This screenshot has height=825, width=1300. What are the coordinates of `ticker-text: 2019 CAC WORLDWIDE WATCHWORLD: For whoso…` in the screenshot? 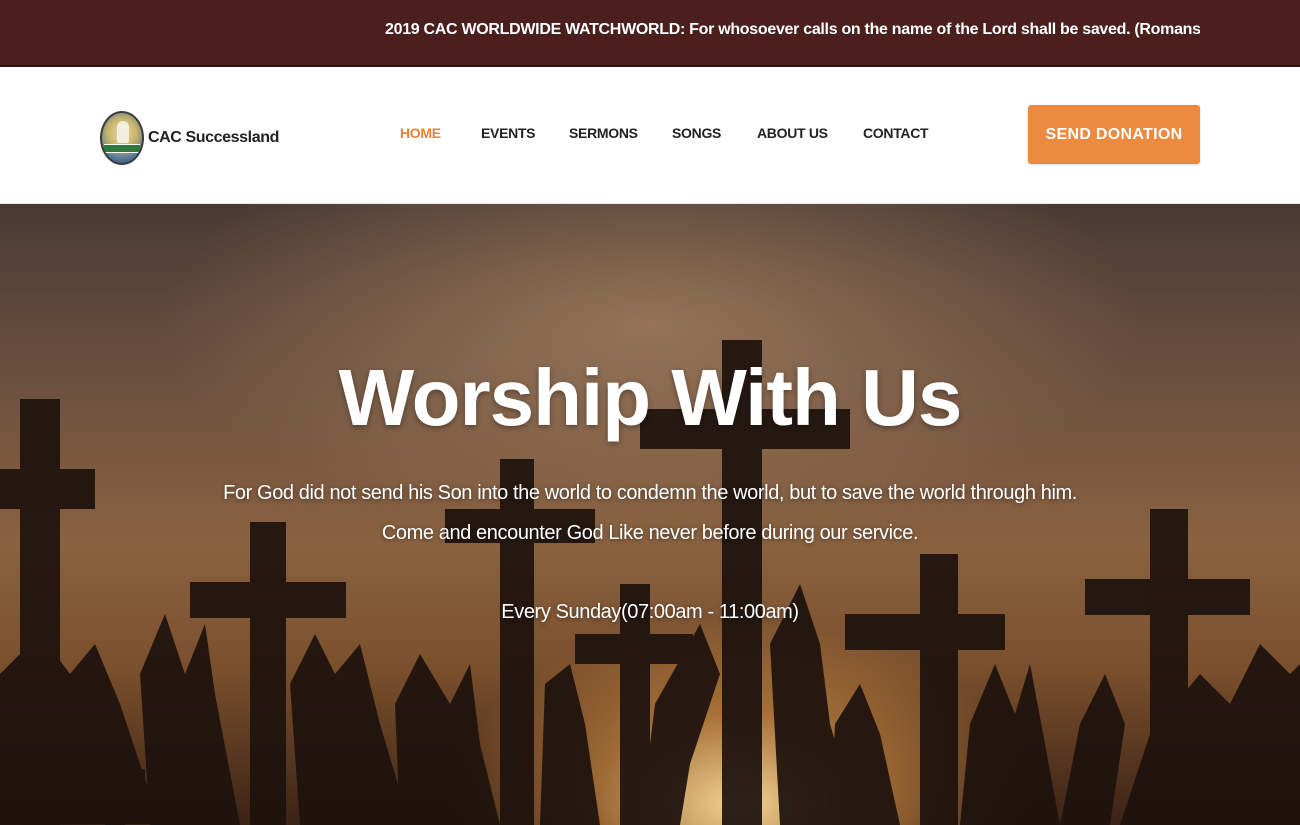 It's located at (792, 29).